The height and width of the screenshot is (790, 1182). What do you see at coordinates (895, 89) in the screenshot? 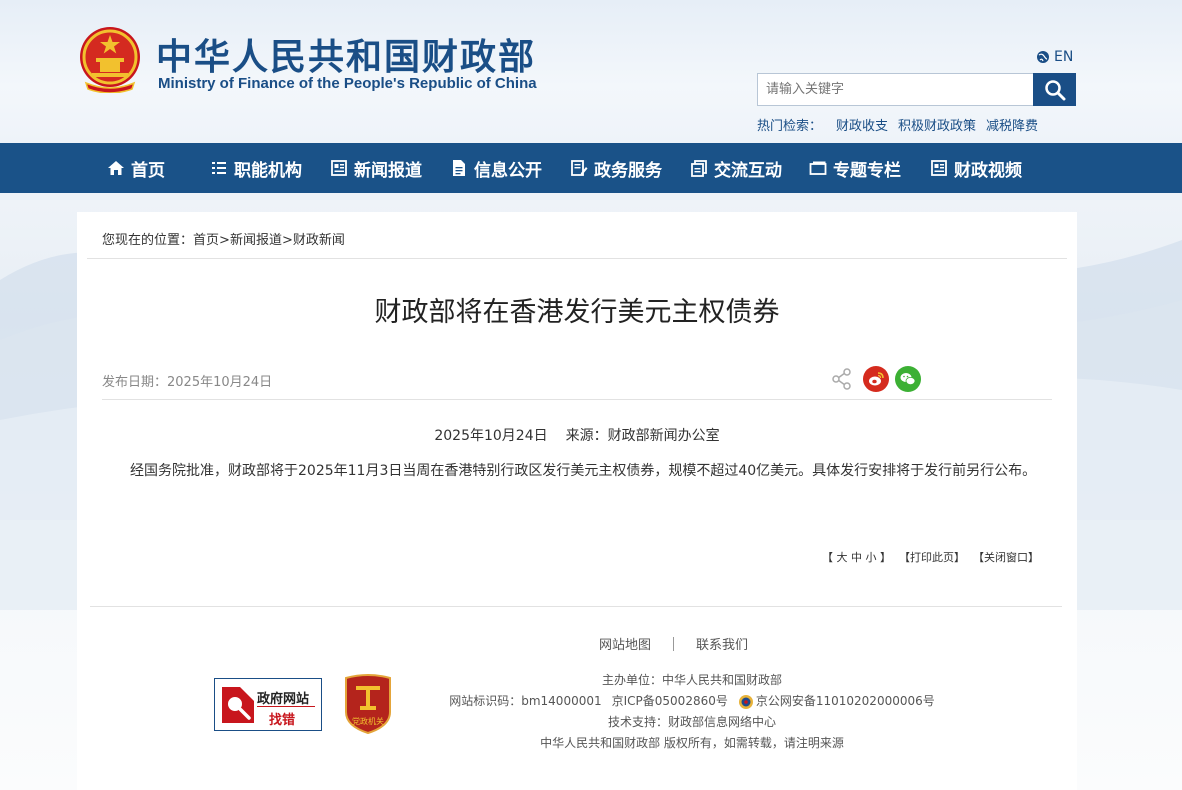
I see `search-input` at bounding box center [895, 89].